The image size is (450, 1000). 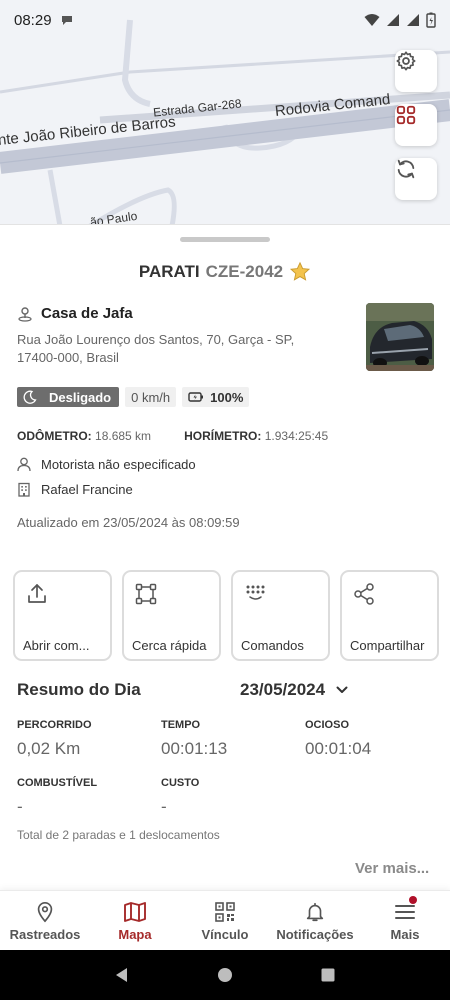 What do you see at coordinates (405, 920) in the screenshot?
I see `nav-more: Mais` at bounding box center [405, 920].